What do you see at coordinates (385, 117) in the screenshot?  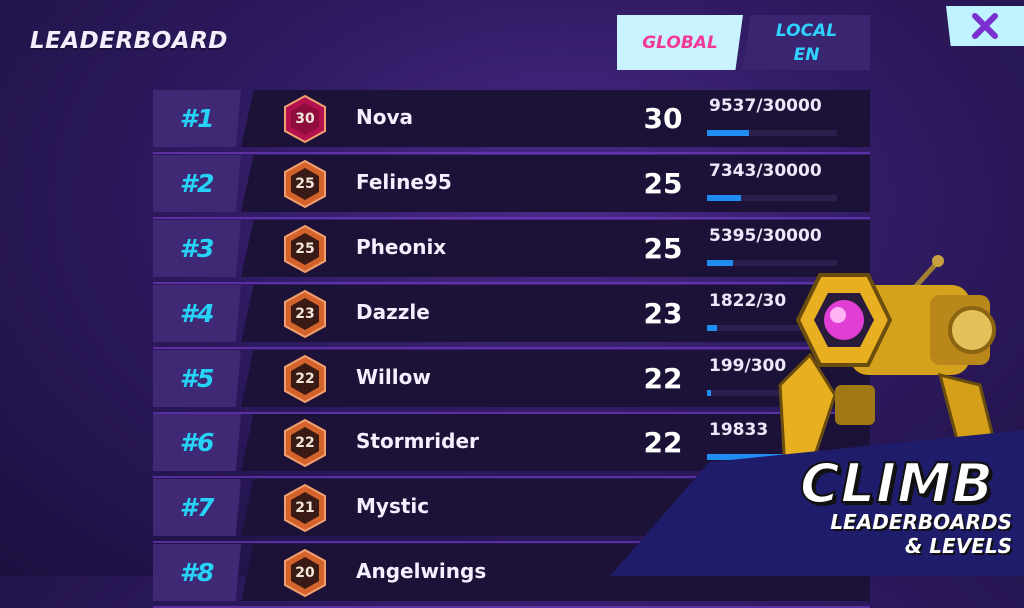 I see `player-name: Nova` at bounding box center [385, 117].